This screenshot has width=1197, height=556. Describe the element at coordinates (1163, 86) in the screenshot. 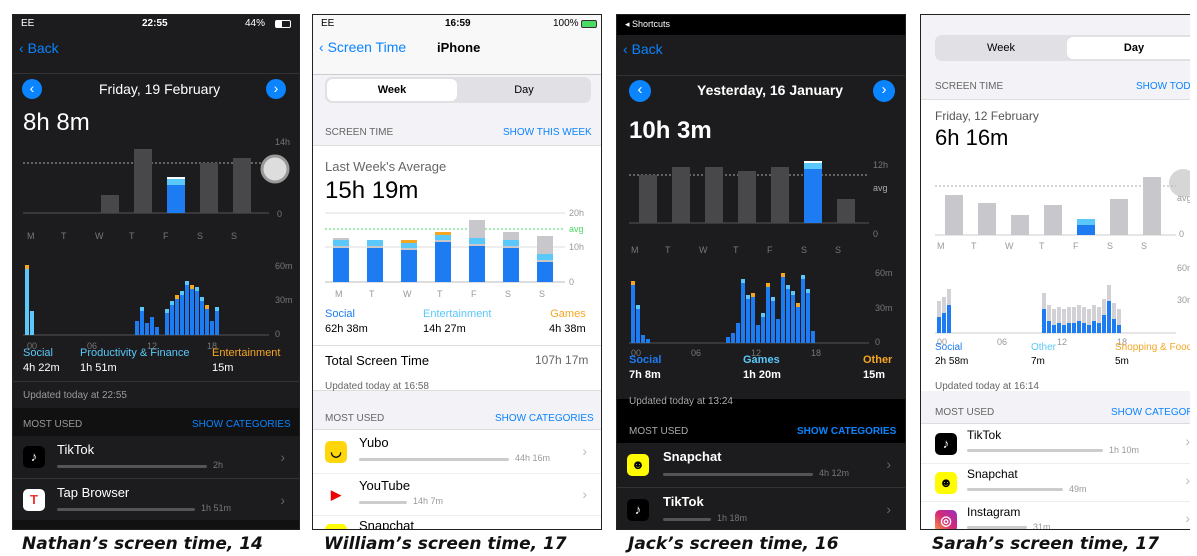

I see `show-today-button: SHOW TODAY` at that location.